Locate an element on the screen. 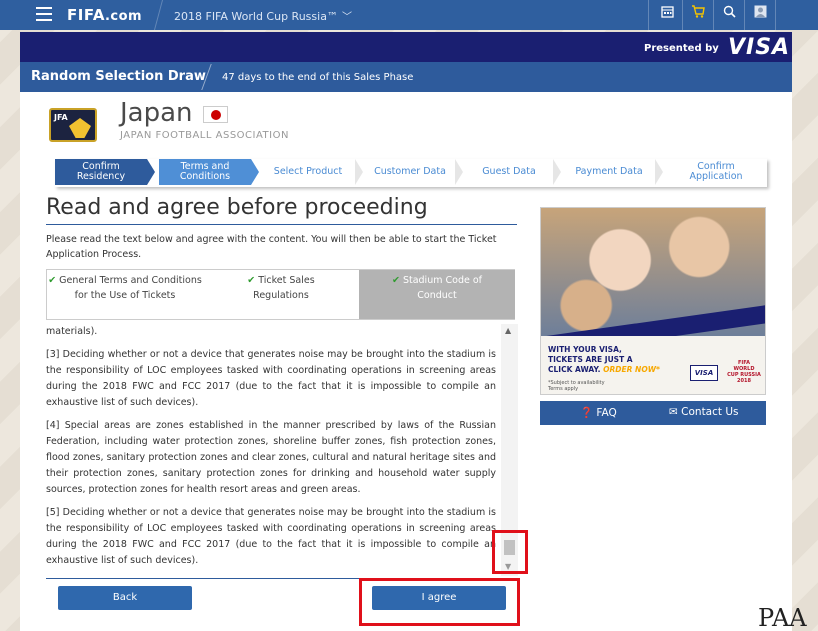 This screenshot has width=818, height=631. scroll-up-arrow-icon: ▲ is located at coordinates (508, 330).